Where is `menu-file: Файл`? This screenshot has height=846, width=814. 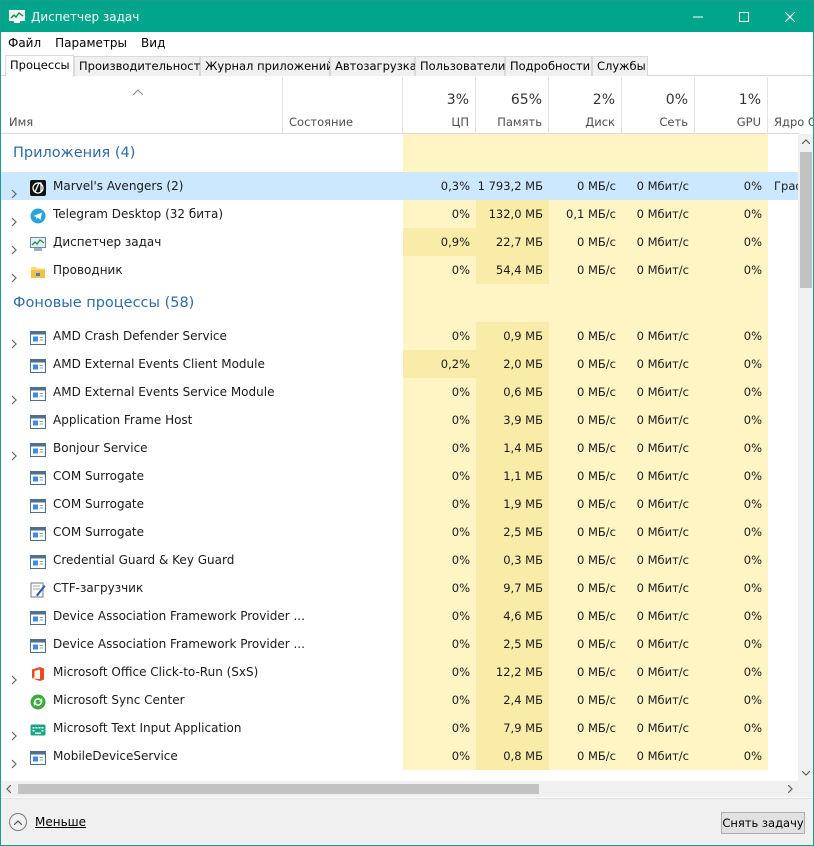 menu-file: Файл is located at coordinates (24, 43).